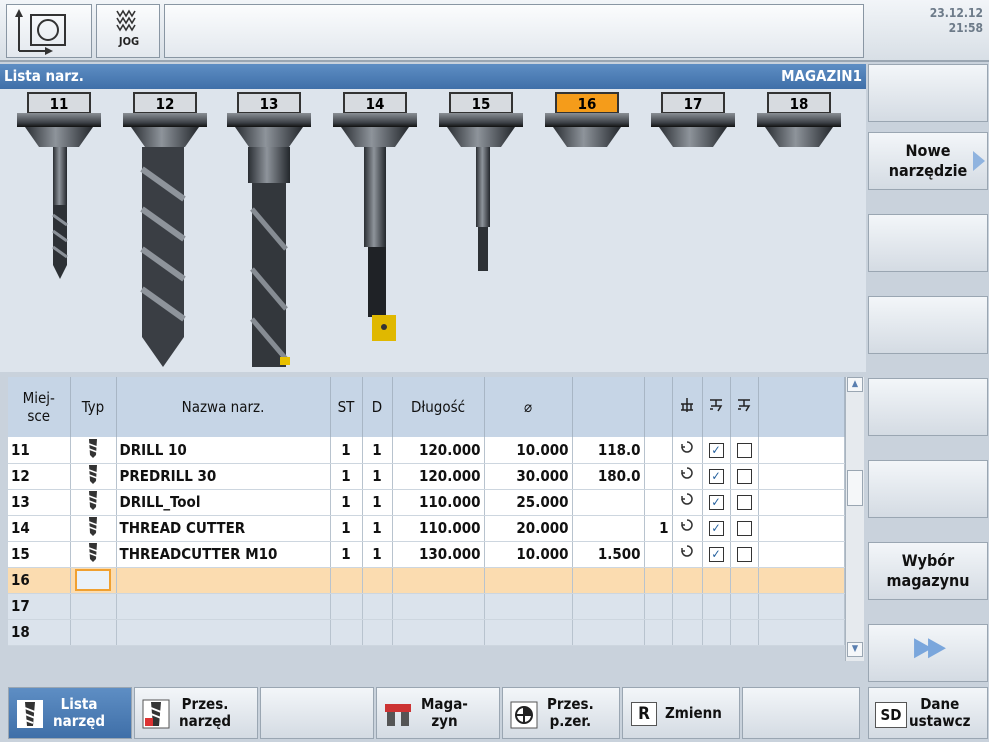 The height and width of the screenshot is (742, 989). I want to click on cell-place: 12, so click(39, 476).